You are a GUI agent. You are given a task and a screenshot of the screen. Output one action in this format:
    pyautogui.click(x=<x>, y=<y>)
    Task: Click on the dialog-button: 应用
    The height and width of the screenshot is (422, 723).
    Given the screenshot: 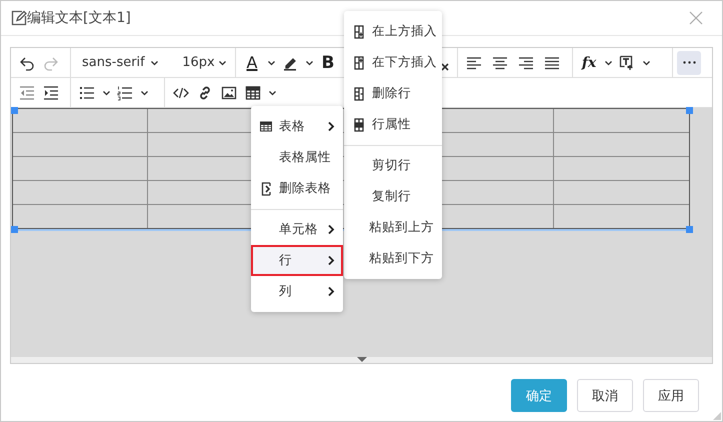 What is the action you would take?
    pyautogui.click(x=671, y=395)
    